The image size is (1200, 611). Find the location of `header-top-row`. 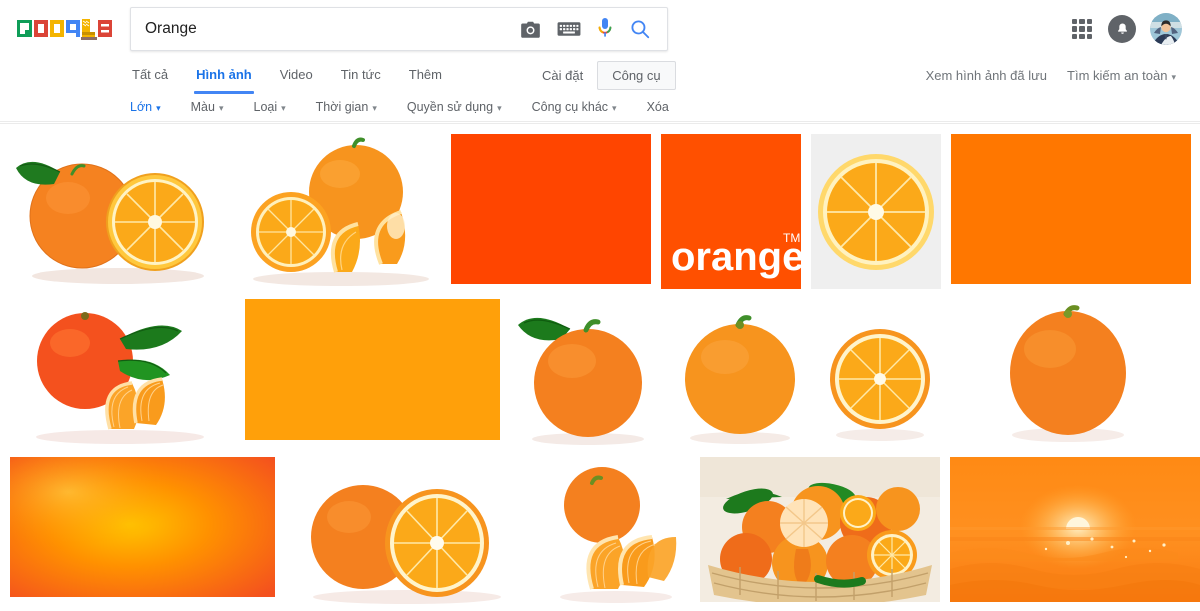

header-top-row is located at coordinates (600, 29).